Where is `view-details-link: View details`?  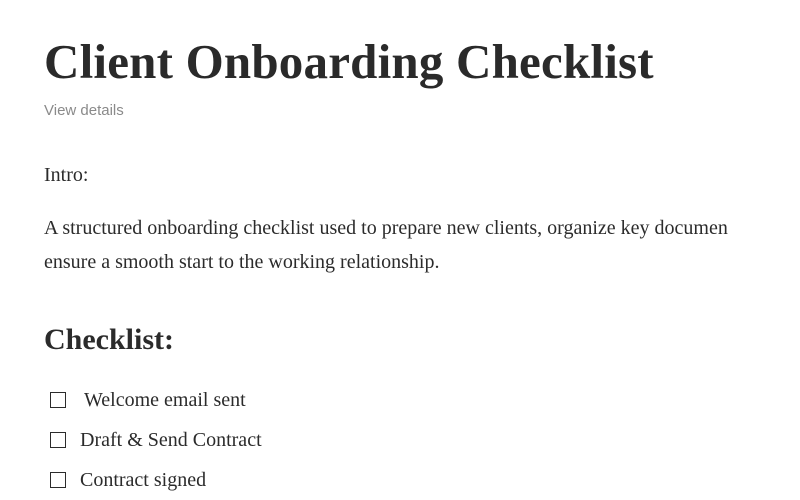
view-details-link: View details is located at coordinates (84, 111).